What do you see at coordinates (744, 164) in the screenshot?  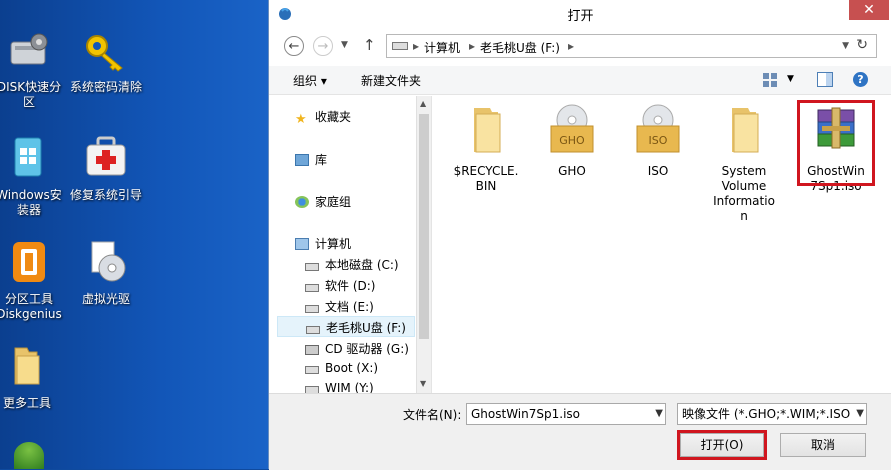 I see `file-item-system-volume-information: System Volume Informatio n` at bounding box center [744, 164].